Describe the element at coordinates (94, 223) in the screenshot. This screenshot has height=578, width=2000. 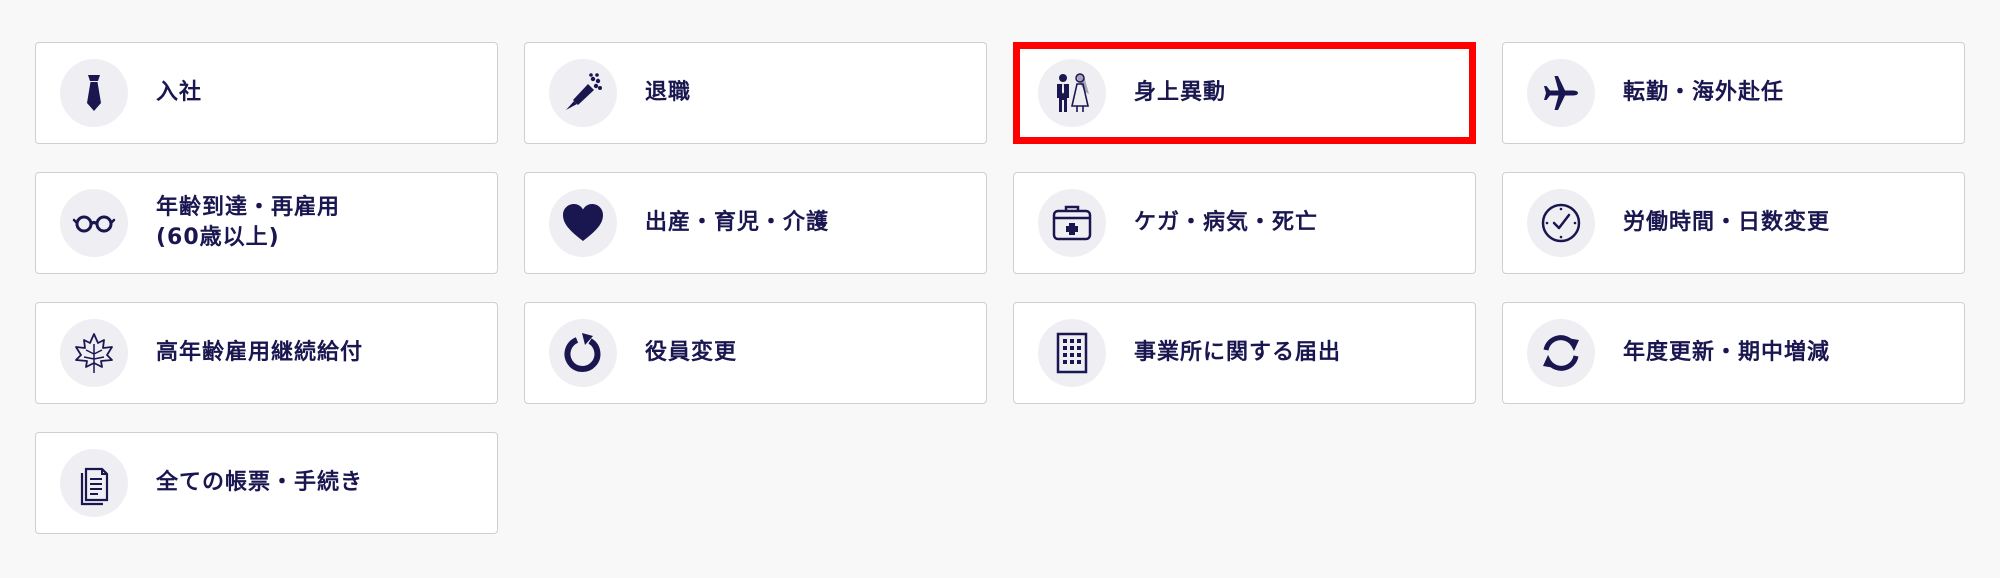
I see `glasses-icon` at that location.